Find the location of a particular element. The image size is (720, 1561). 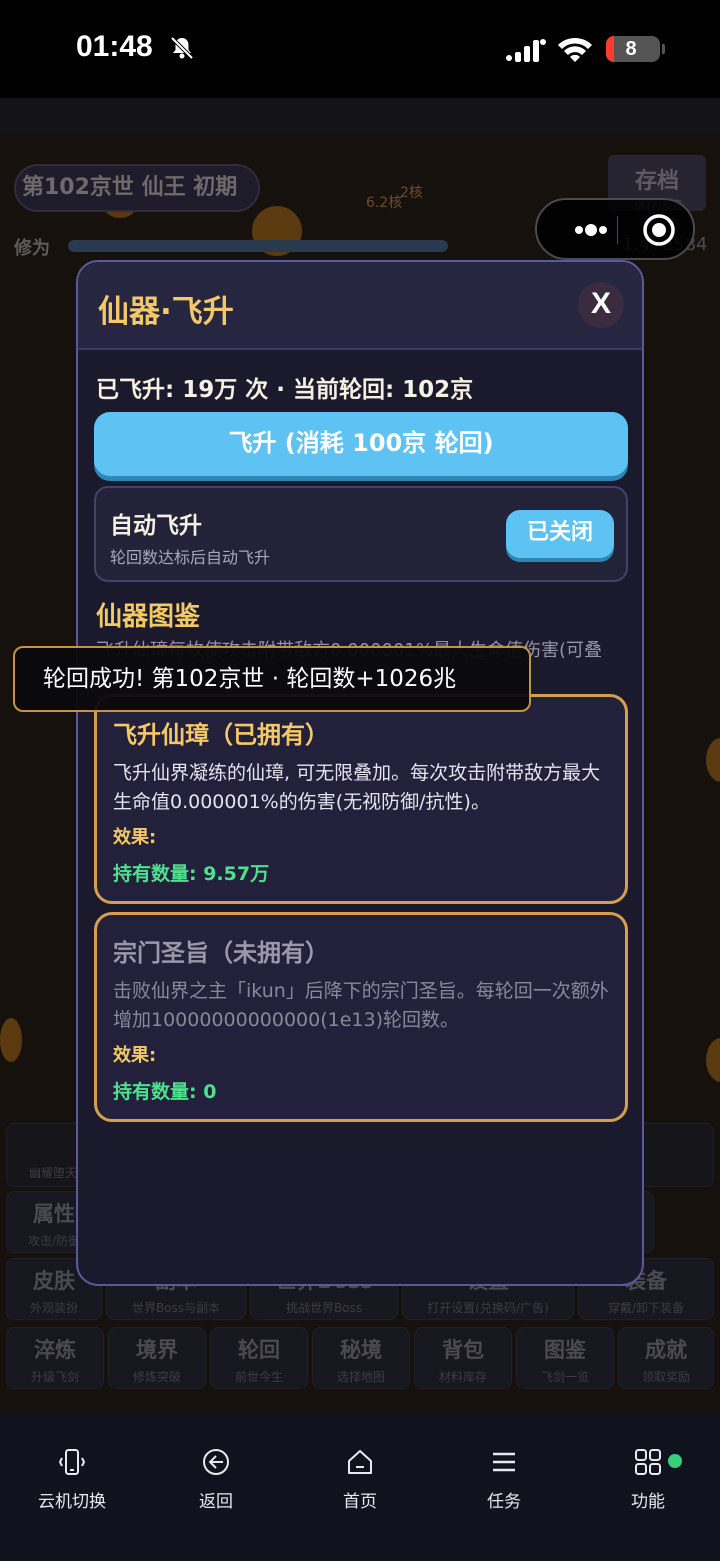

nav-label: 返回 is located at coordinates (216, 1502).